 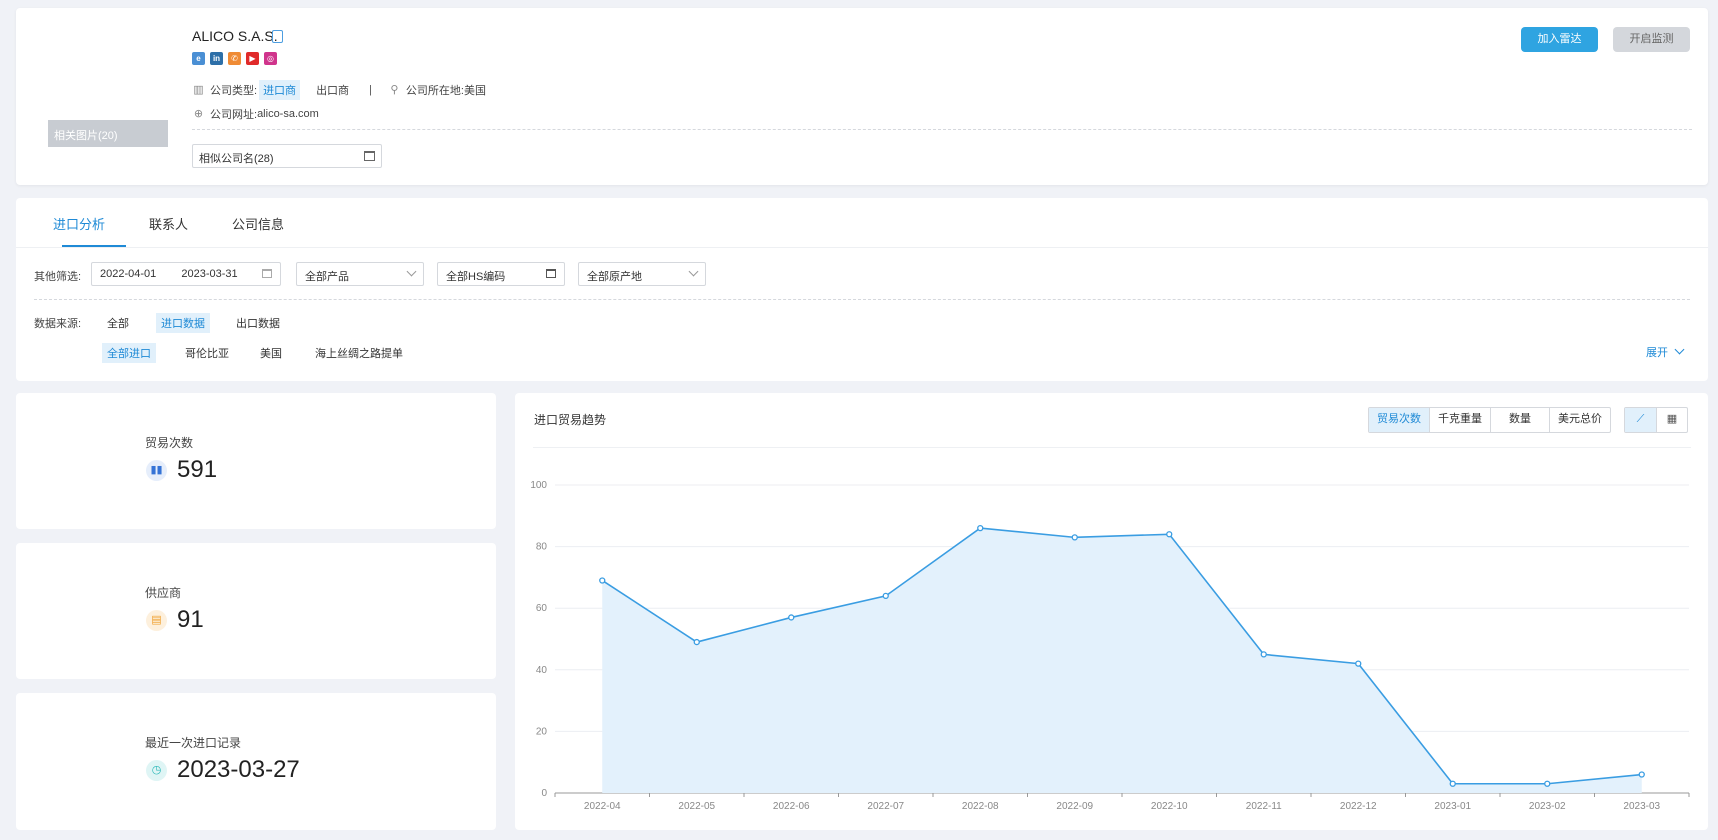 What do you see at coordinates (602, 806) in the screenshot?
I see `x-tick-label: 2022-04` at bounding box center [602, 806].